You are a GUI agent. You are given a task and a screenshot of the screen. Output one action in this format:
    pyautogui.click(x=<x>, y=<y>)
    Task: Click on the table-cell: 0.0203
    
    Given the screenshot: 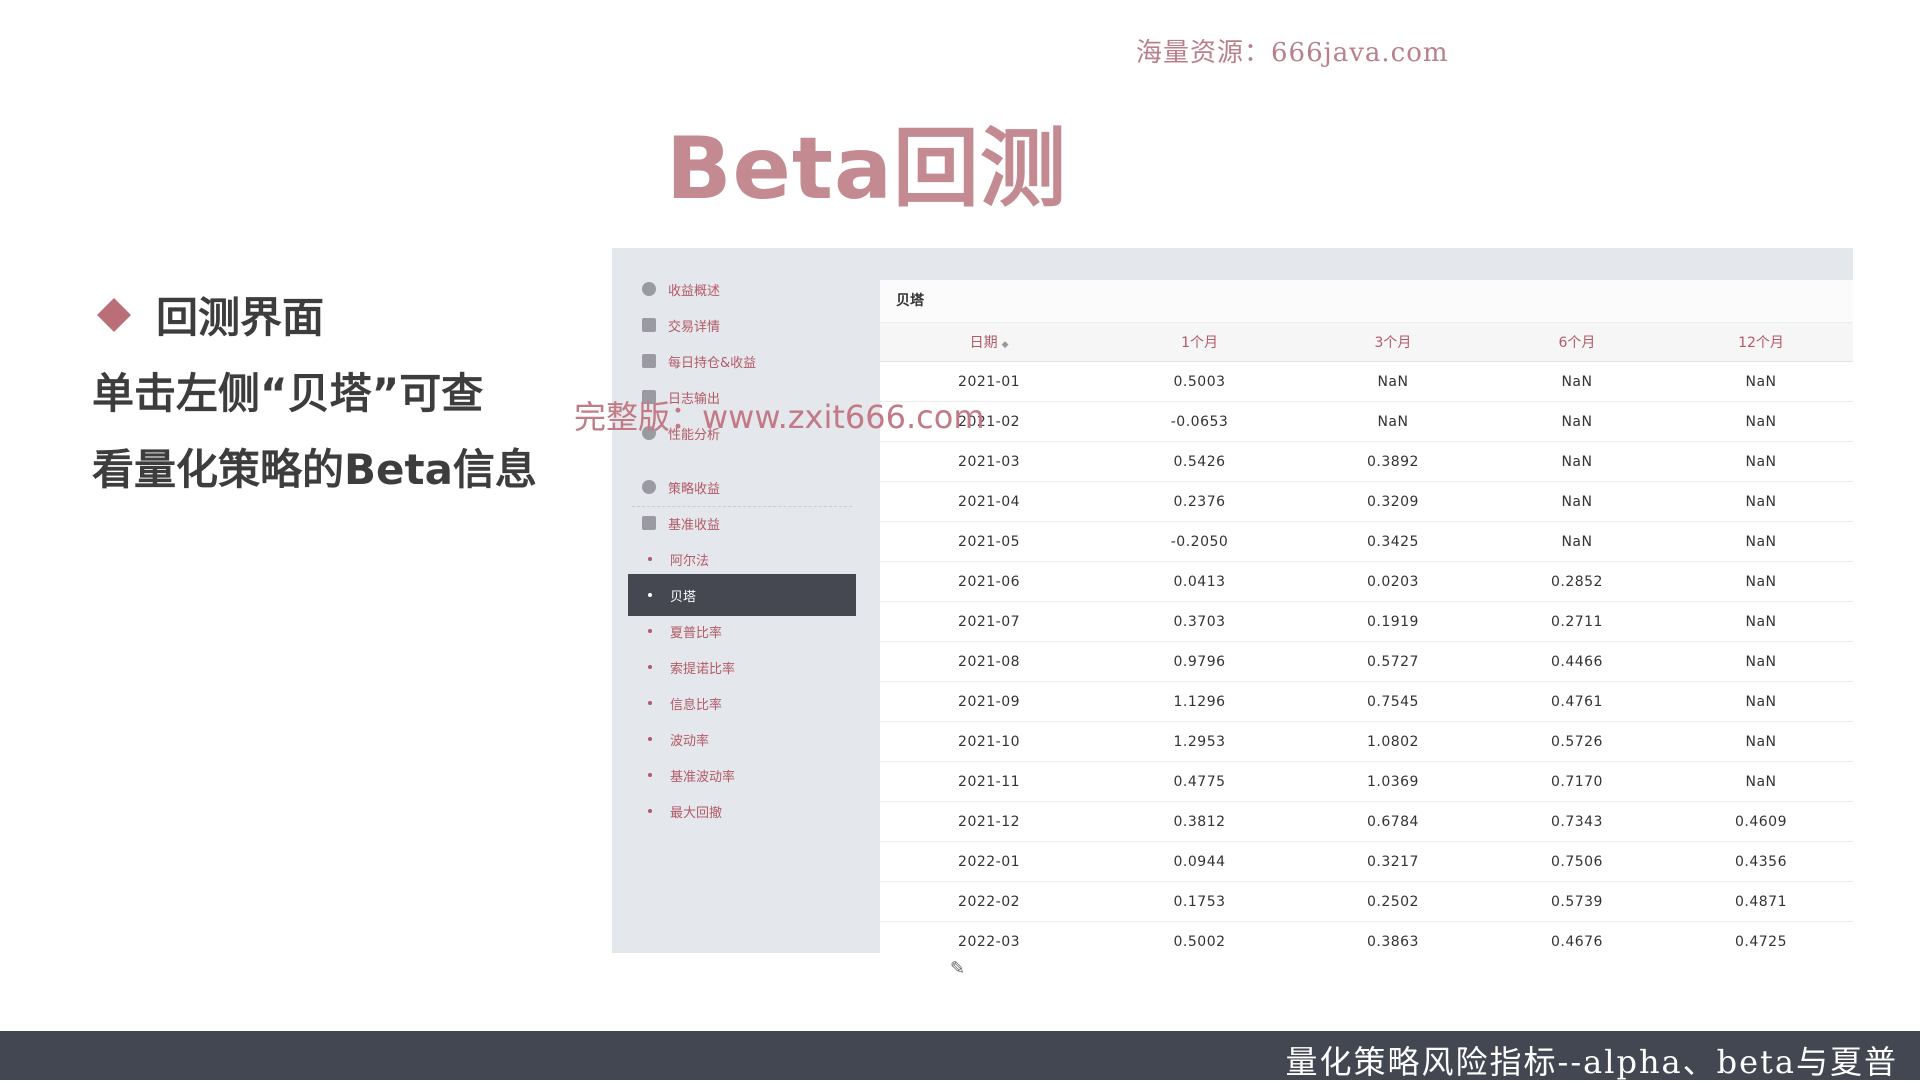 What is the action you would take?
    pyautogui.click(x=1392, y=581)
    